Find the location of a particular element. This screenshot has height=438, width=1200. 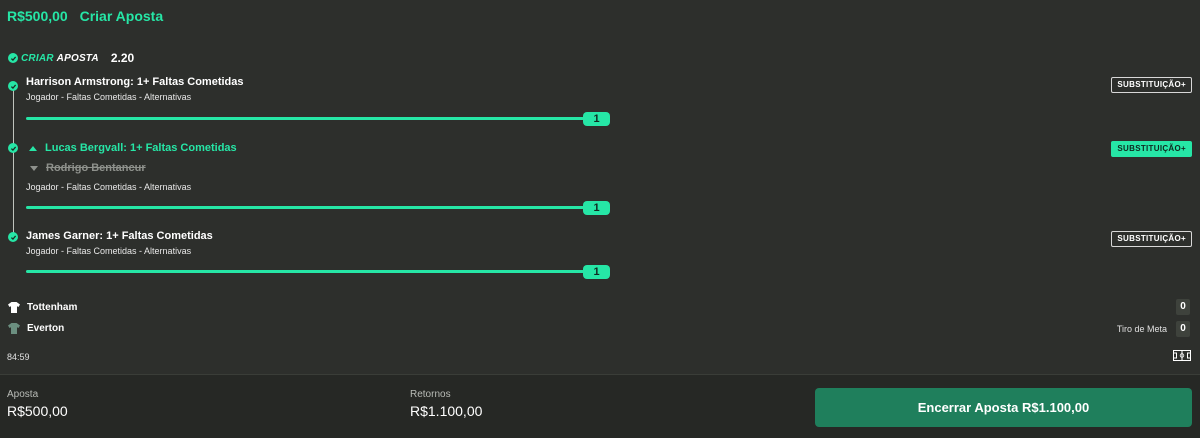

stake-summary: Aposta R$500,00 is located at coordinates (37, 404).